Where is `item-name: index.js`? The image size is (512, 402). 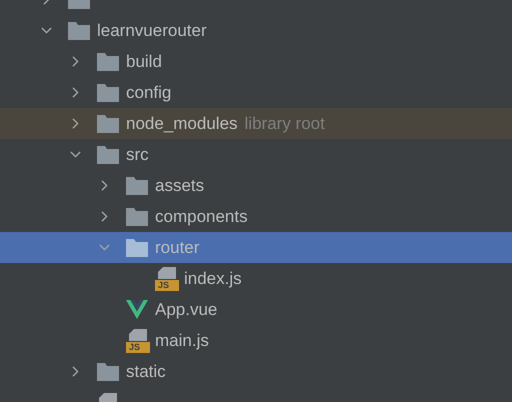
item-name: index.js is located at coordinates (213, 279).